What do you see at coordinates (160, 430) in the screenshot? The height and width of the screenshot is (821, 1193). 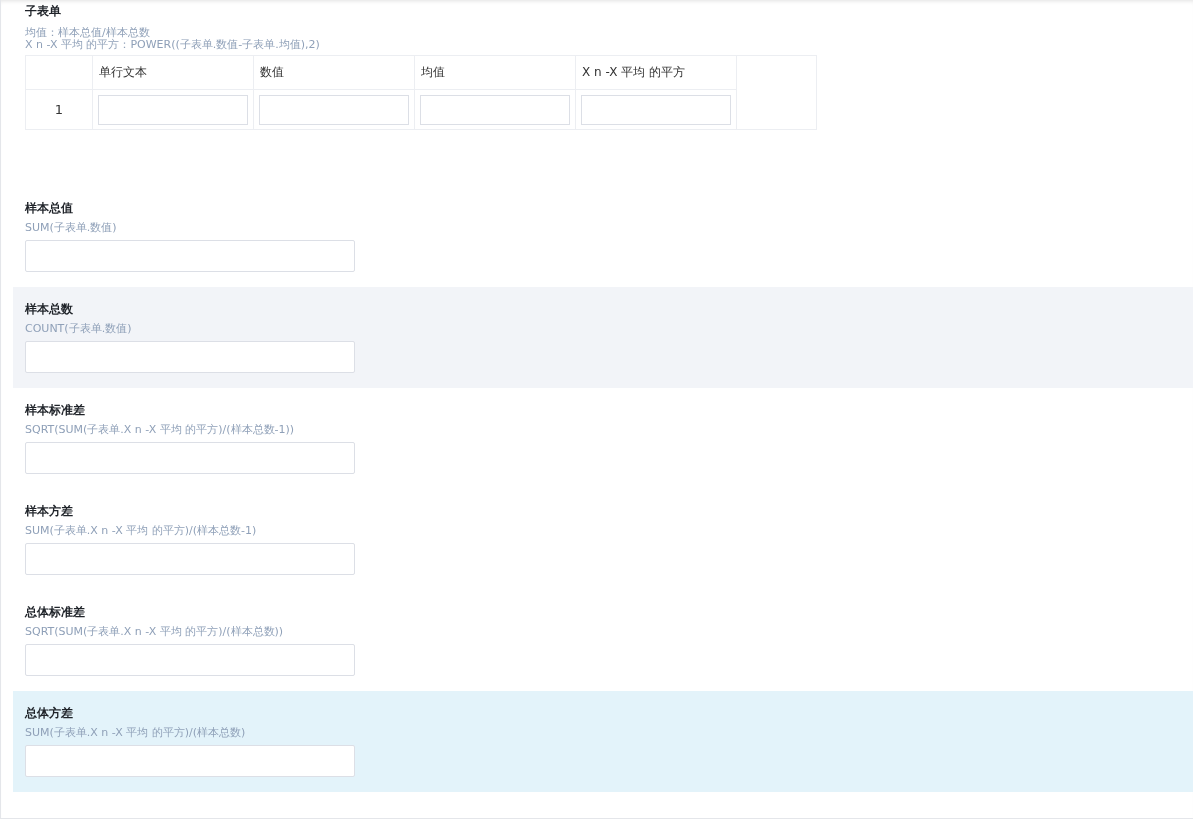 I see `formula-hint: SQRT(SUM(子表单.X n -X 平均 的平方)/(样本总数-1))` at bounding box center [160, 430].